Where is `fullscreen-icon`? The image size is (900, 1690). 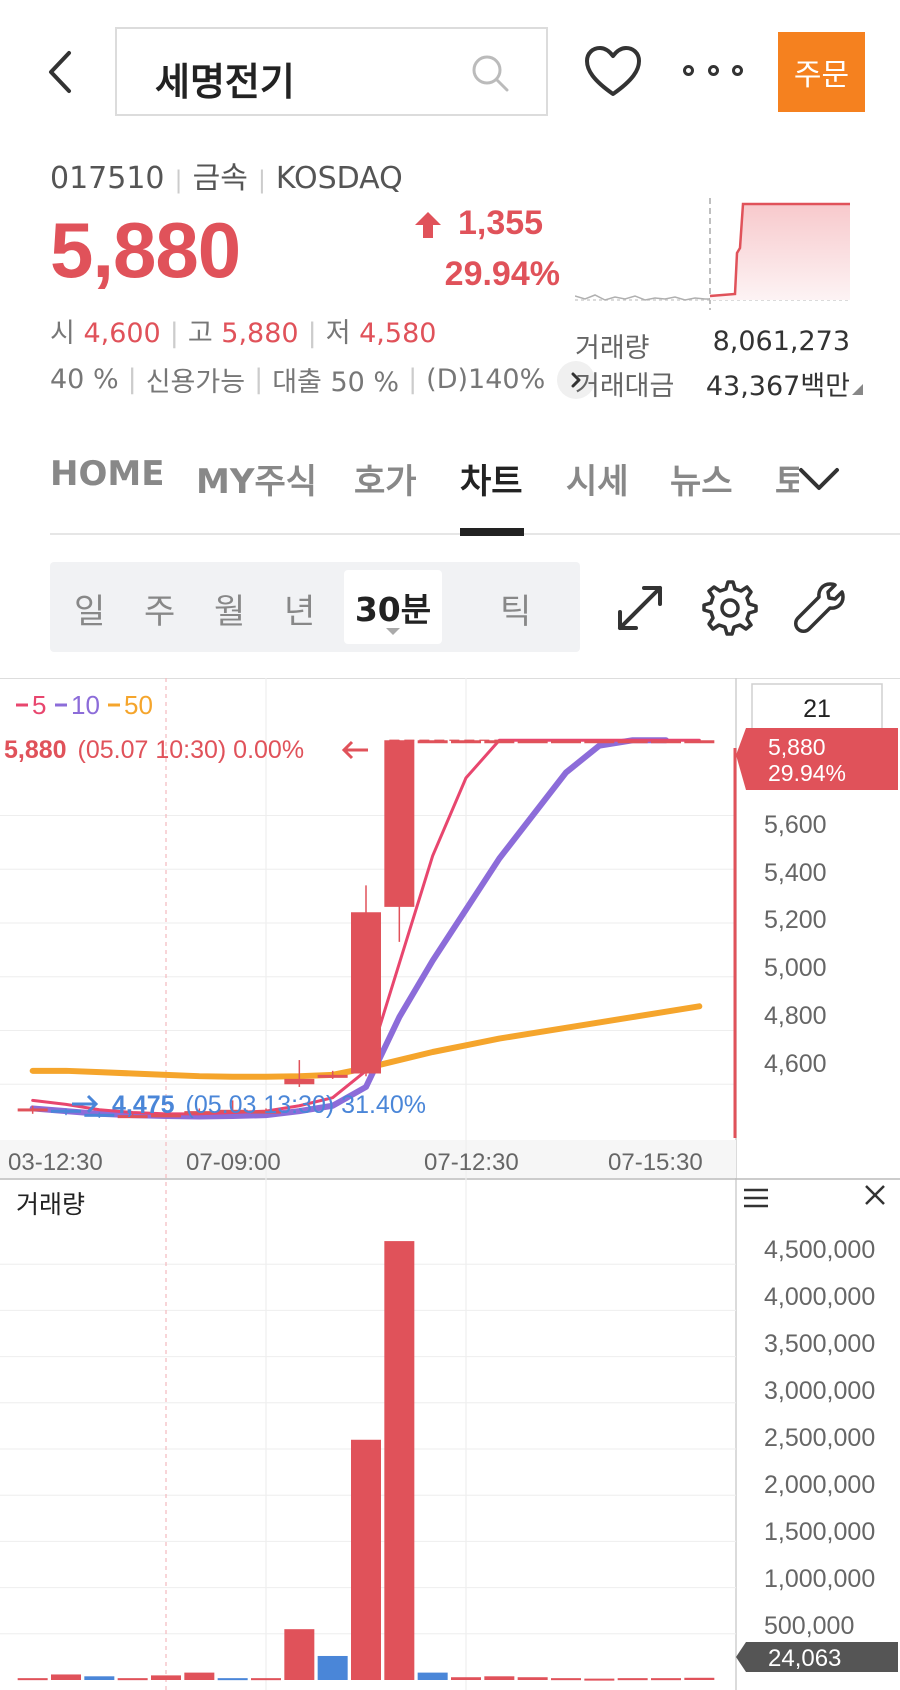
fullscreen-icon is located at coordinates (640, 608).